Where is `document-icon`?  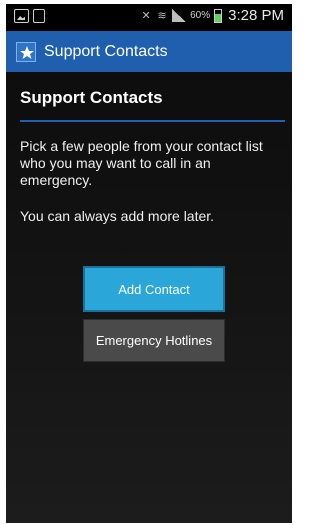
document-icon is located at coordinates (39, 16).